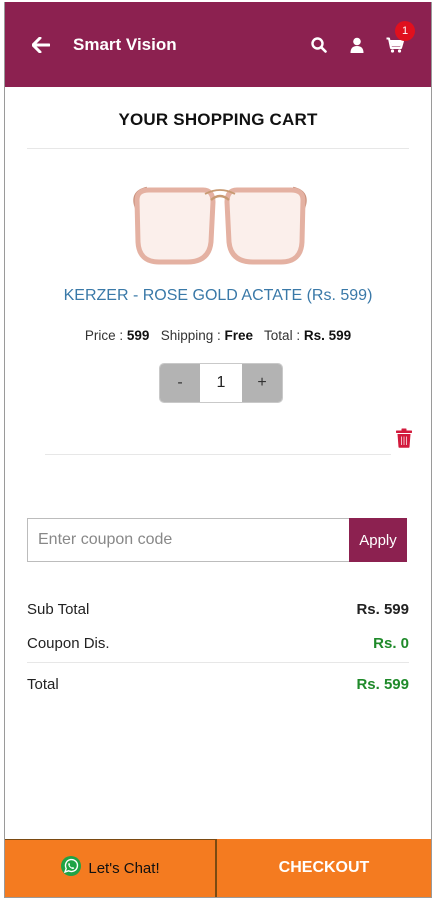 Image resolution: width=436 pixels, height=900 pixels. Describe the element at coordinates (382, 684) in the screenshot. I see `total-value: Rs. 599` at that location.